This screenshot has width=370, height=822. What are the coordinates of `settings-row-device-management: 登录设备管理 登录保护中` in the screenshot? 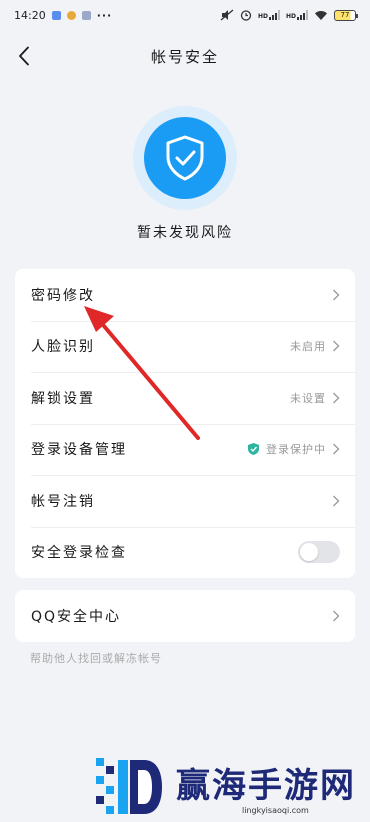 It's located at (185, 449).